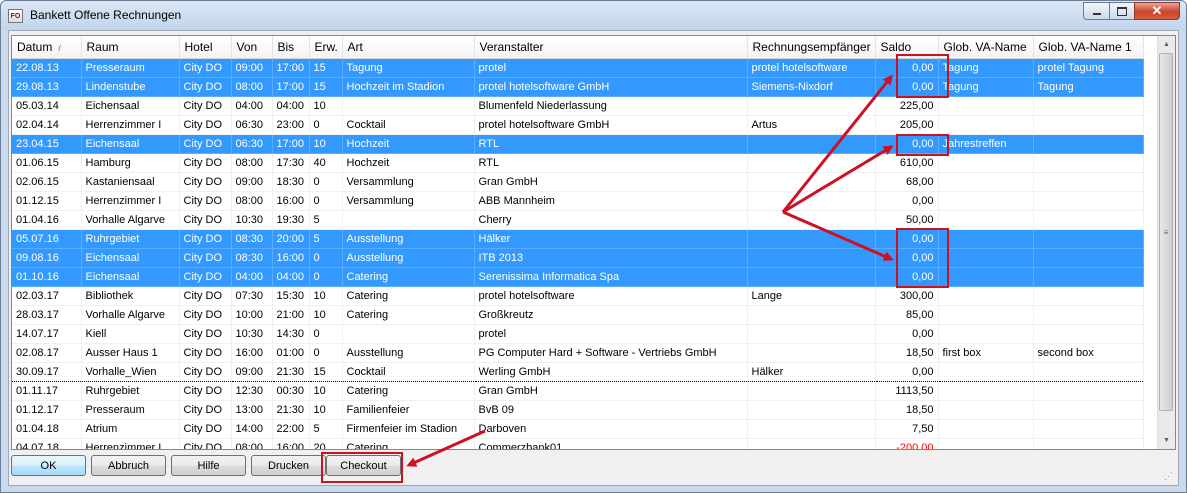  I want to click on cell-raum: Ruhrgebiet, so click(130, 391).